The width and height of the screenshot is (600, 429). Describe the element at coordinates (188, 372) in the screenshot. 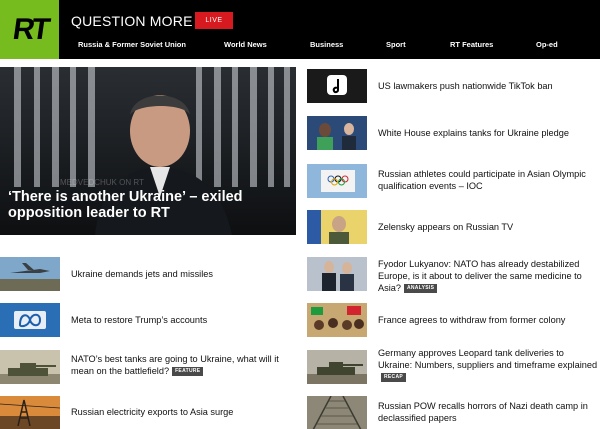

I see `feature-badge: FEATURE` at that location.